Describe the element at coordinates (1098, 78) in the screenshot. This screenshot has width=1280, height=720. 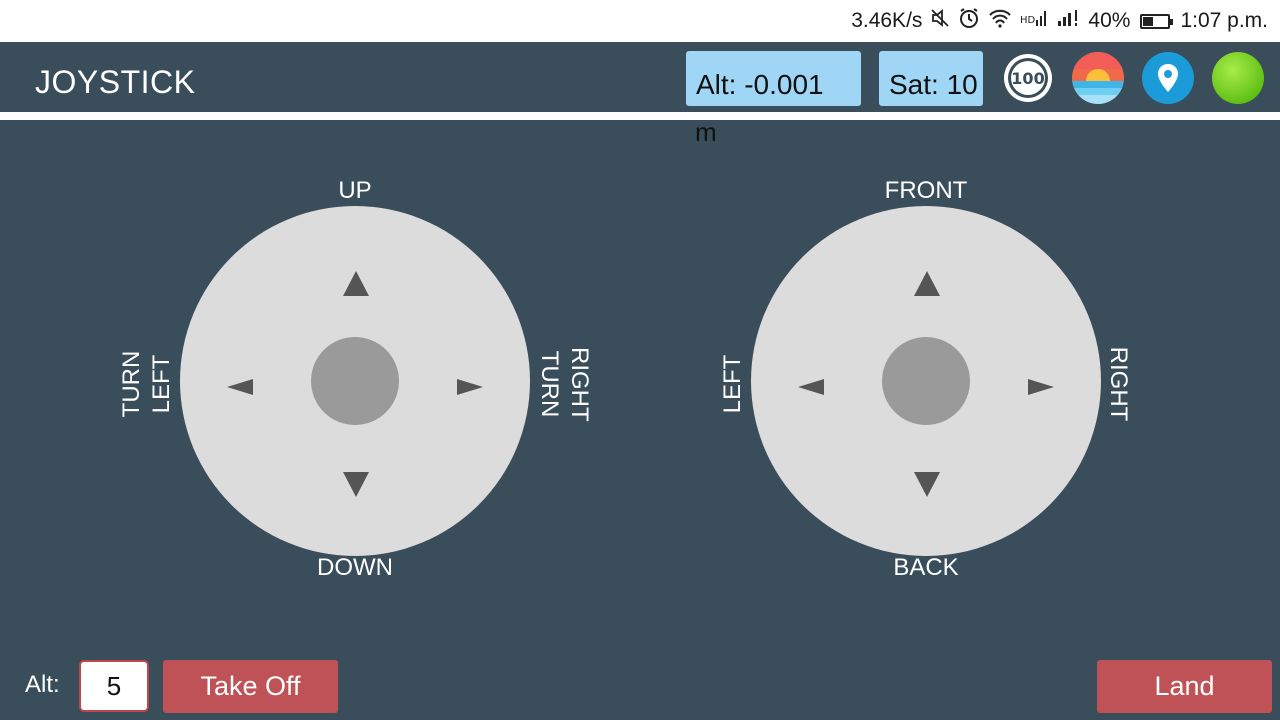
I see `weather-icon` at that location.